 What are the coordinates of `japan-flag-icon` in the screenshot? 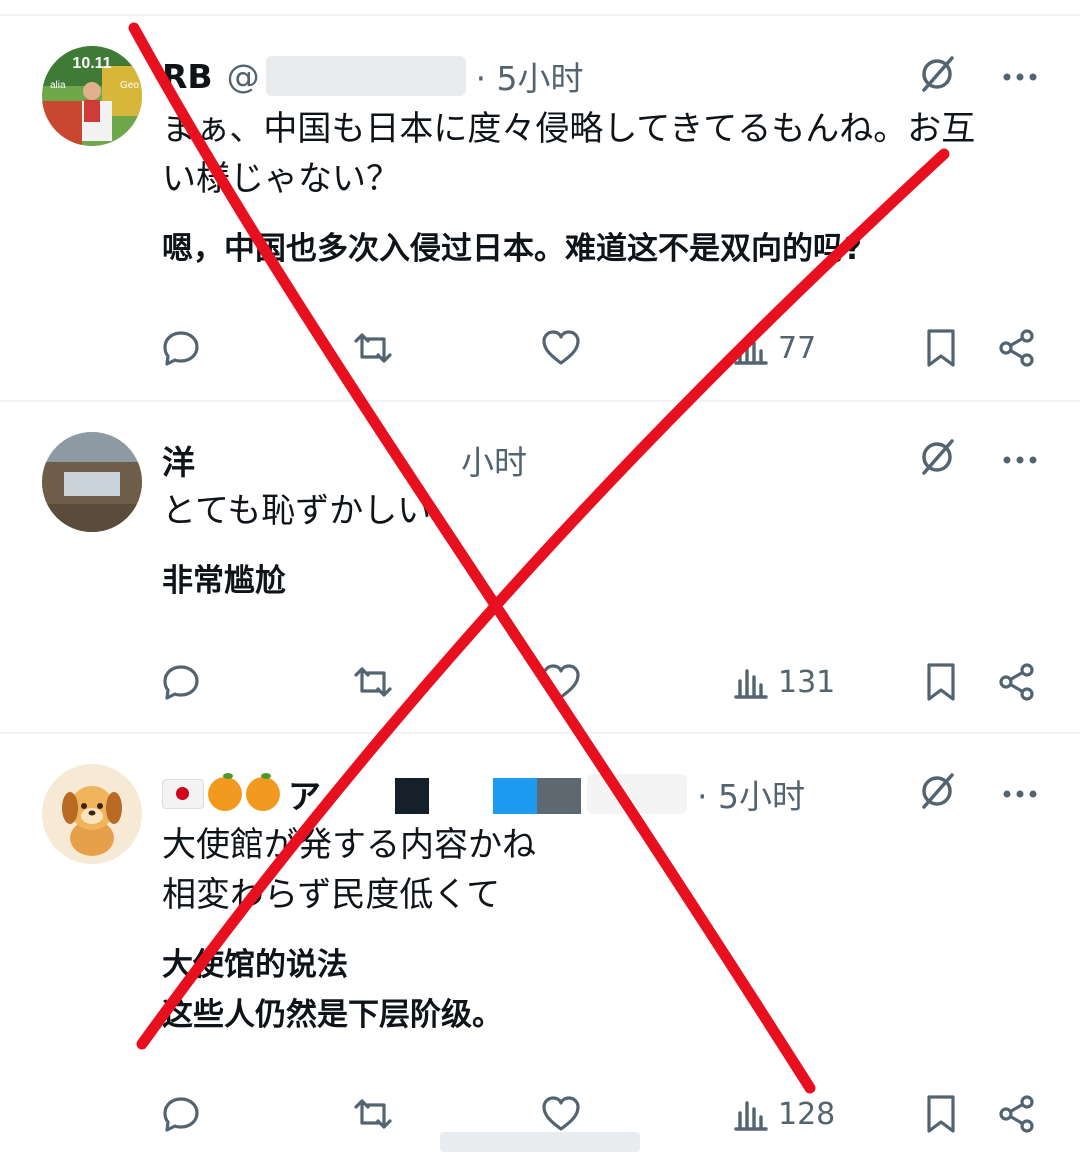 It's located at (183, 794).